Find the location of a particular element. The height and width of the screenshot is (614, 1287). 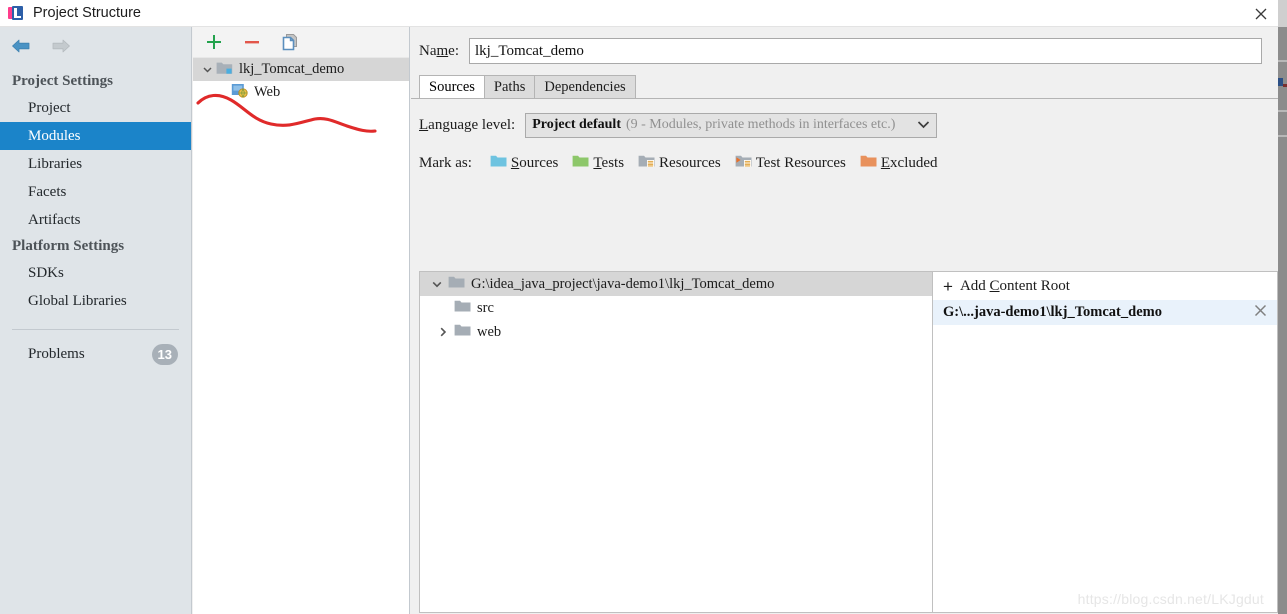

editor-tabs: Sources Paths Dependencies is located at coordinates (844, 86).